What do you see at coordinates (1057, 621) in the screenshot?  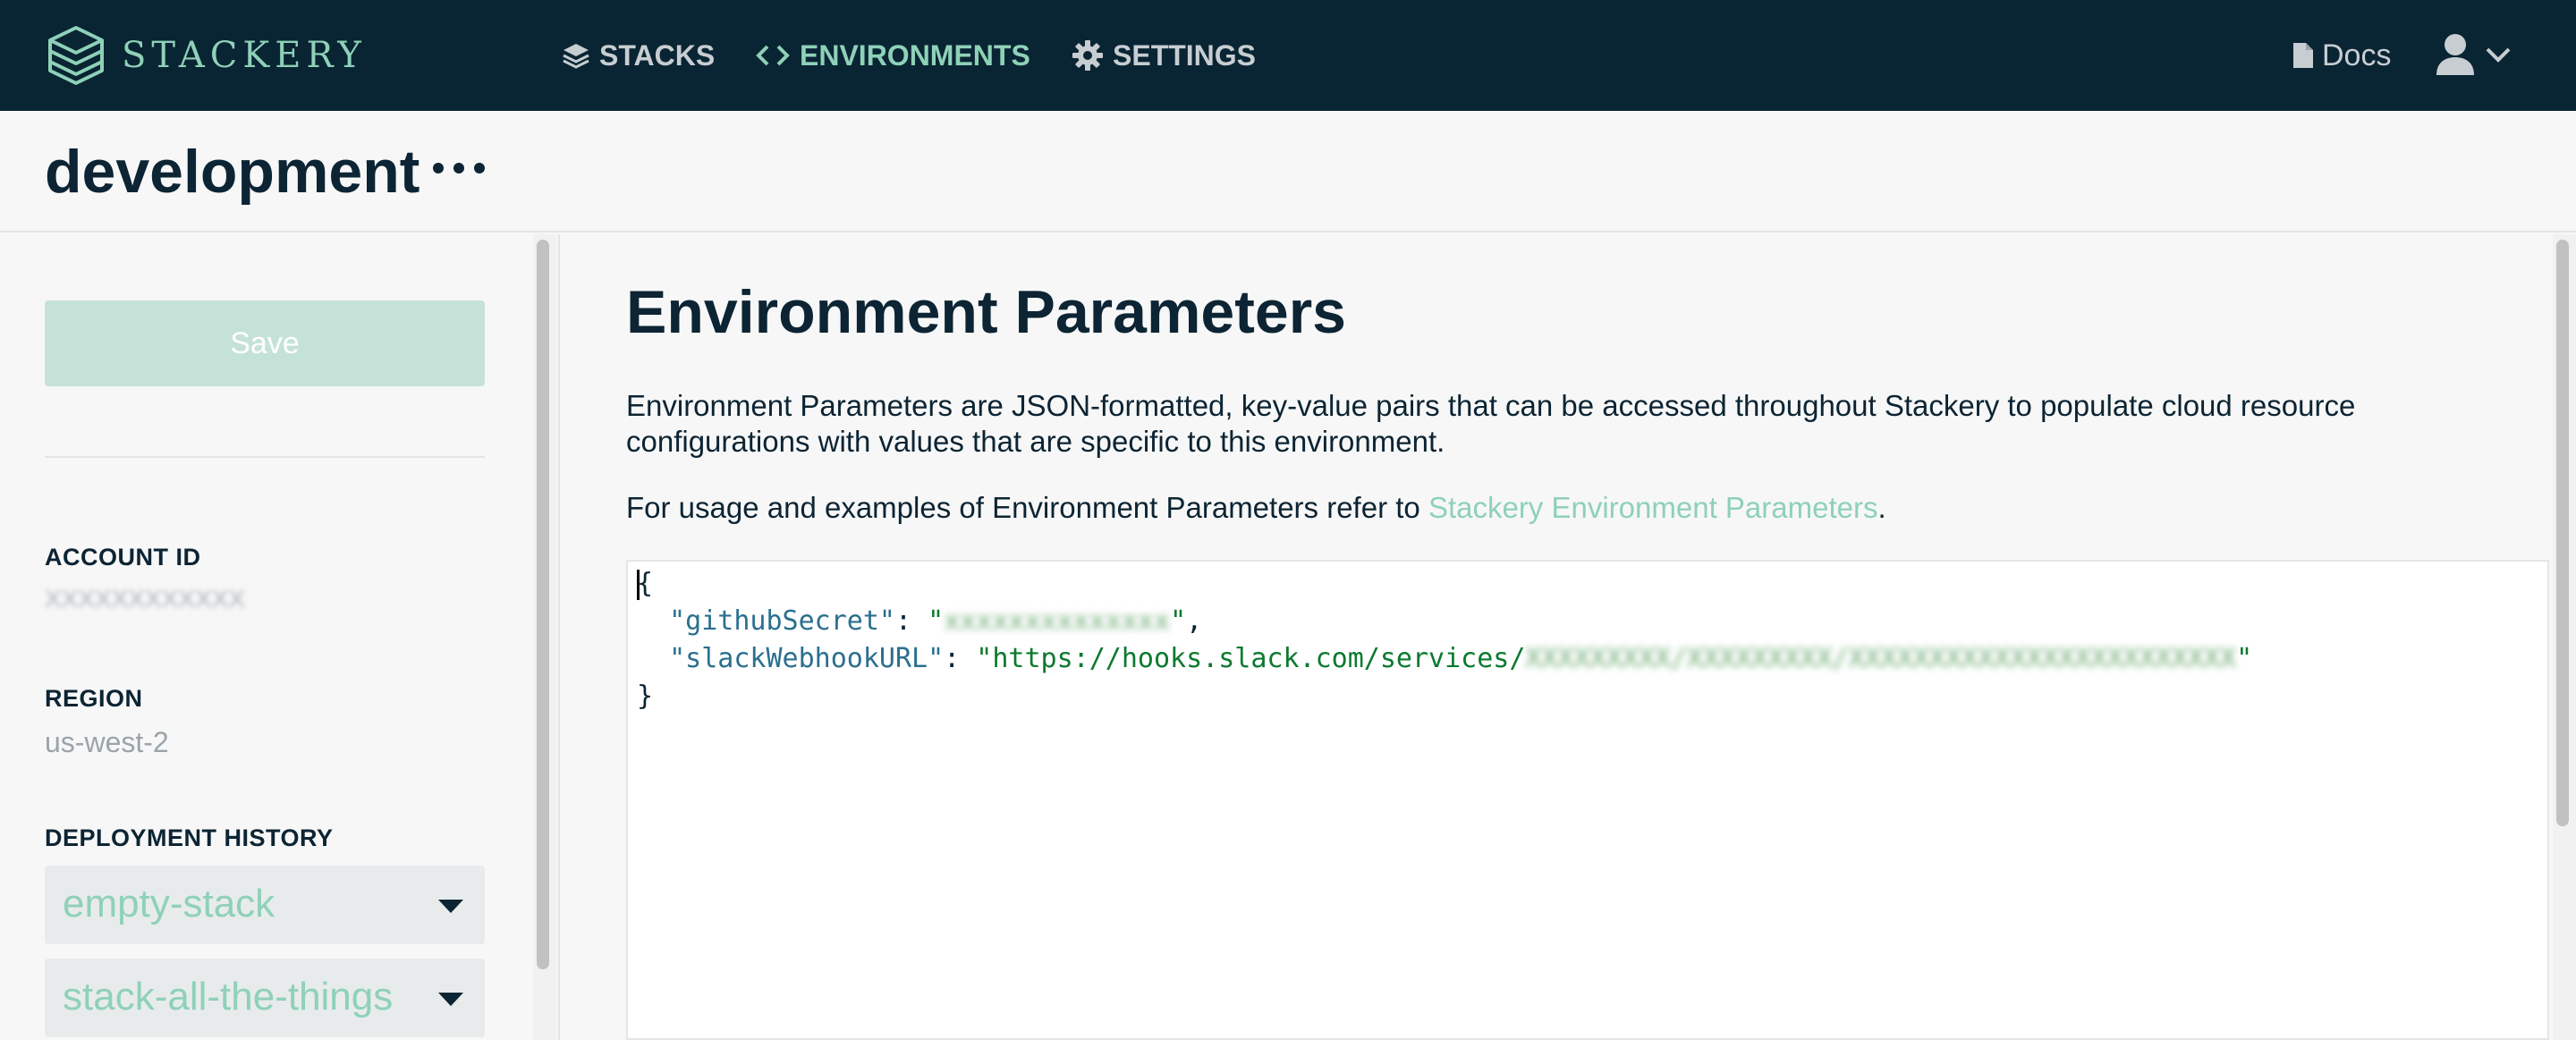 I see `param-value-hidden: xxxxxxxxxxxxxx` at bounding box center [1057, 621].